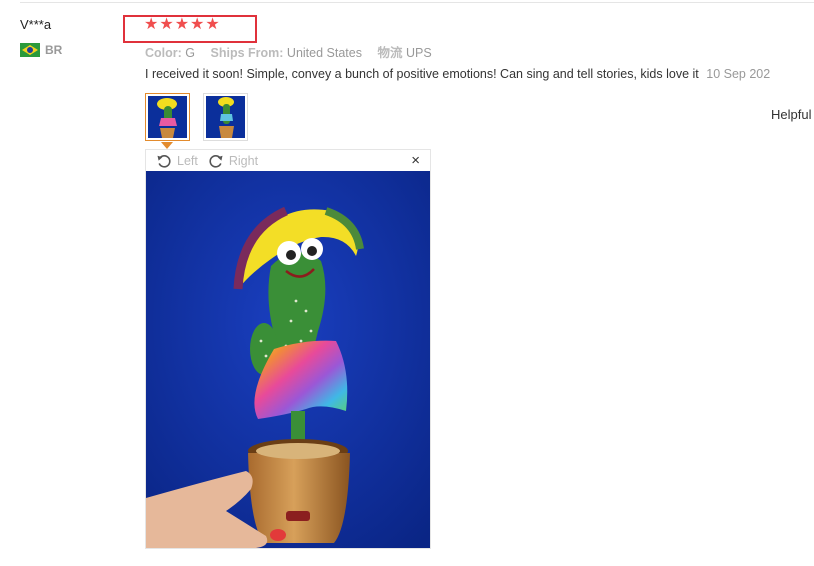 The image size is (814, 566). Describe the element at coordinates (418, 53) in the screenshot. I see `carrier-value: UPS` at that location.